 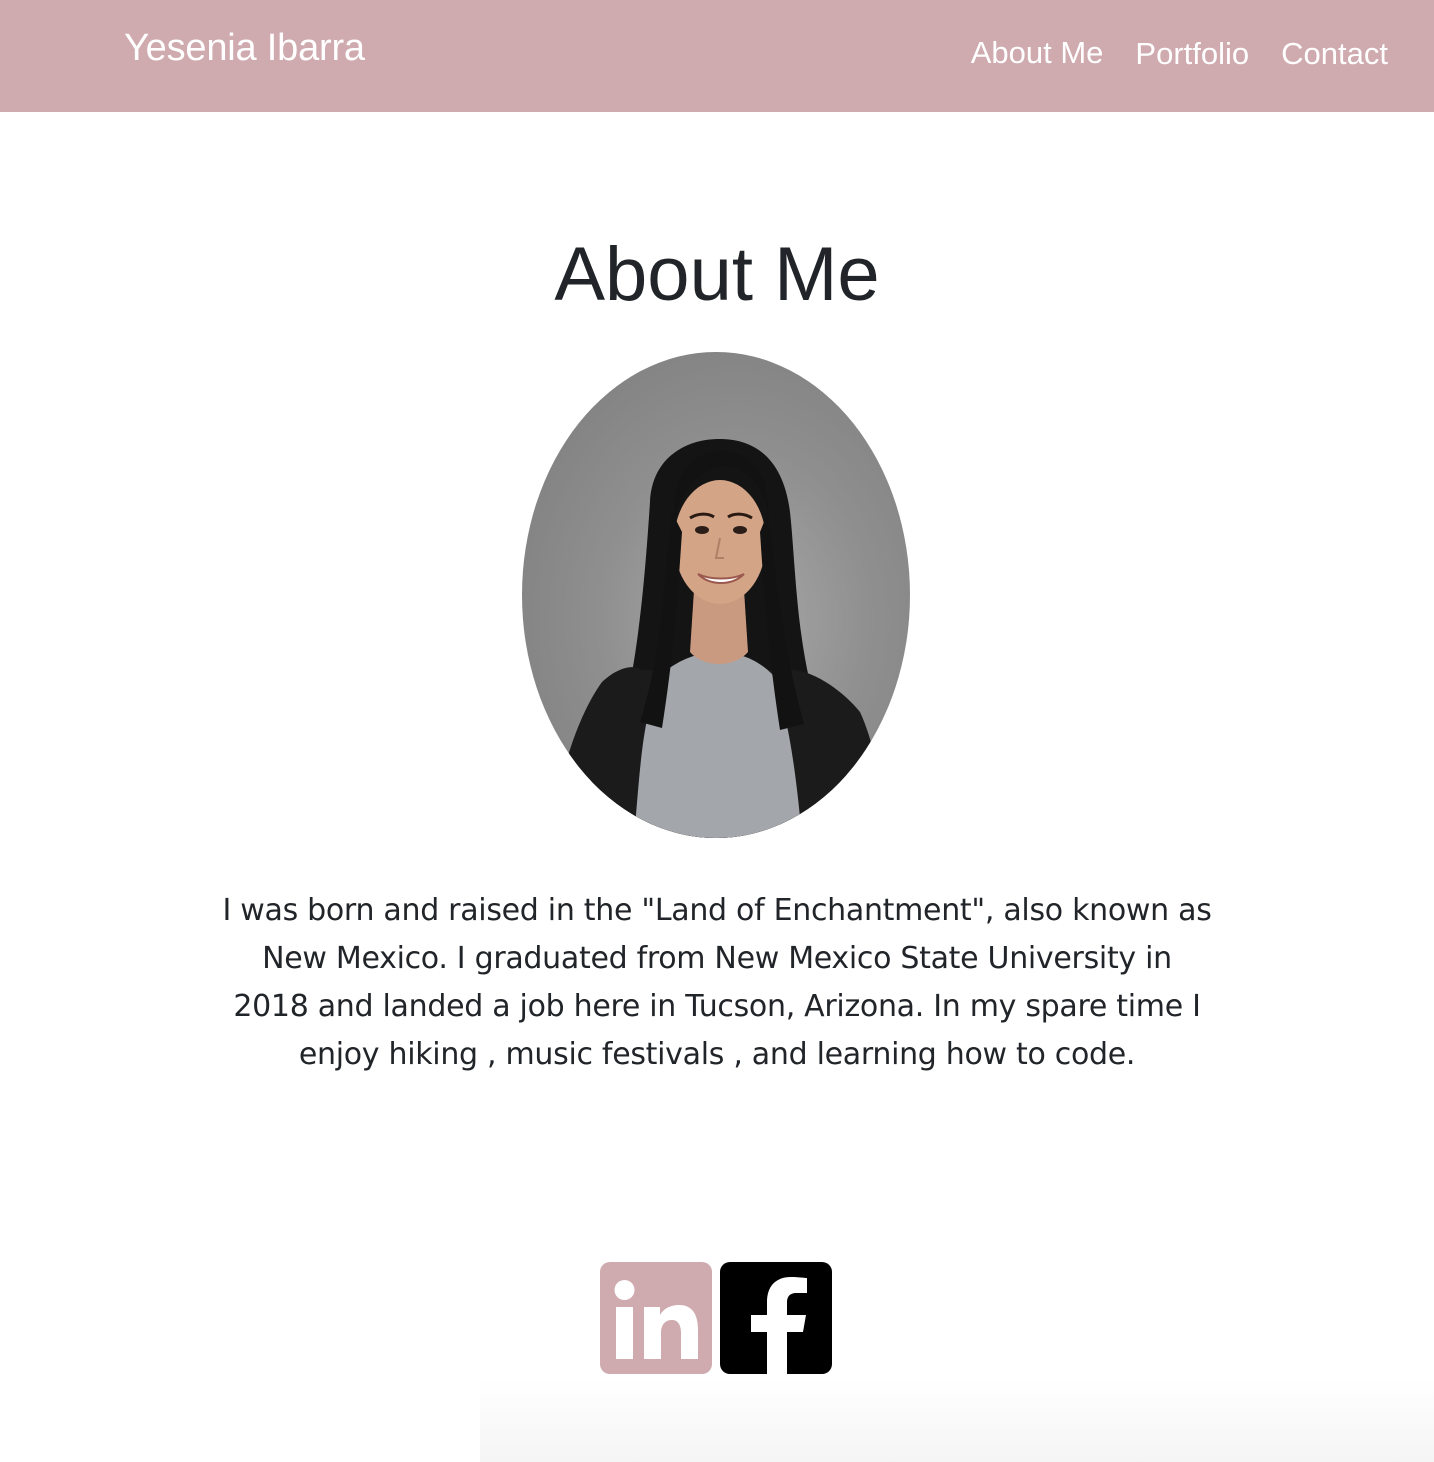 I want to click on social-links, so click(x=716, y=1318).